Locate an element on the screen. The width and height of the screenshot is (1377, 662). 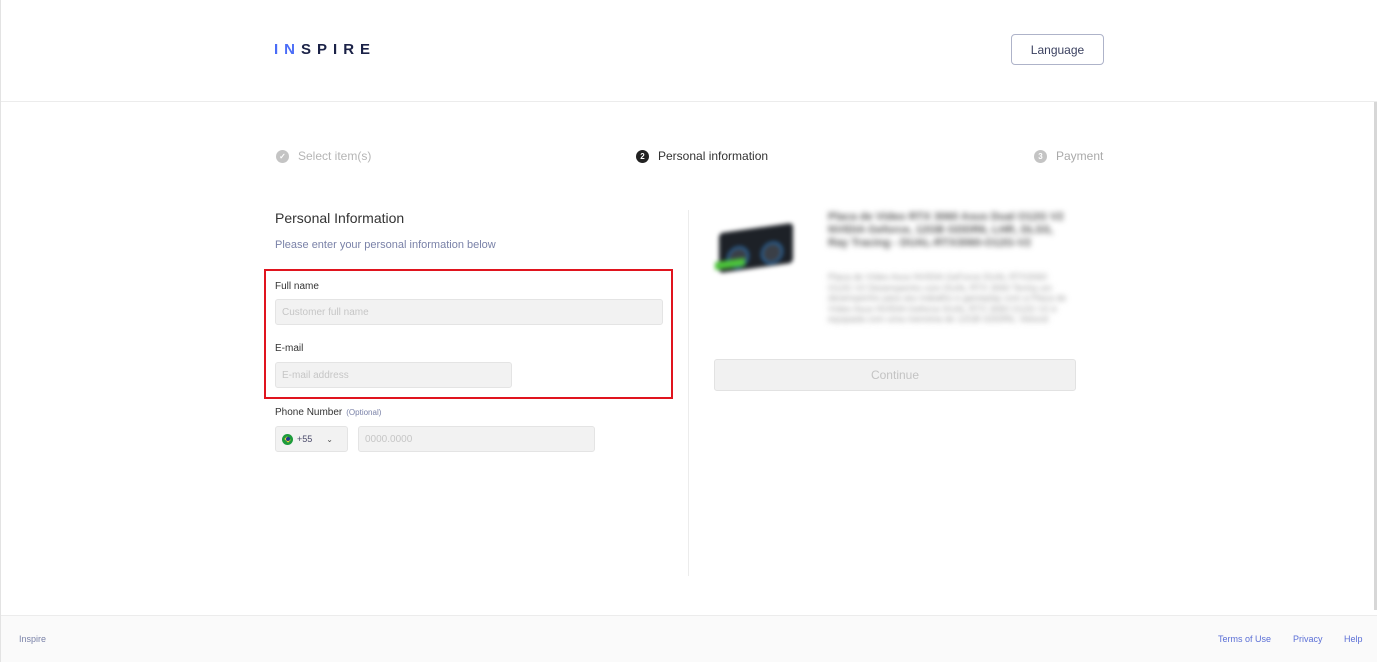
column-divider is located at coordinates (688, 393).